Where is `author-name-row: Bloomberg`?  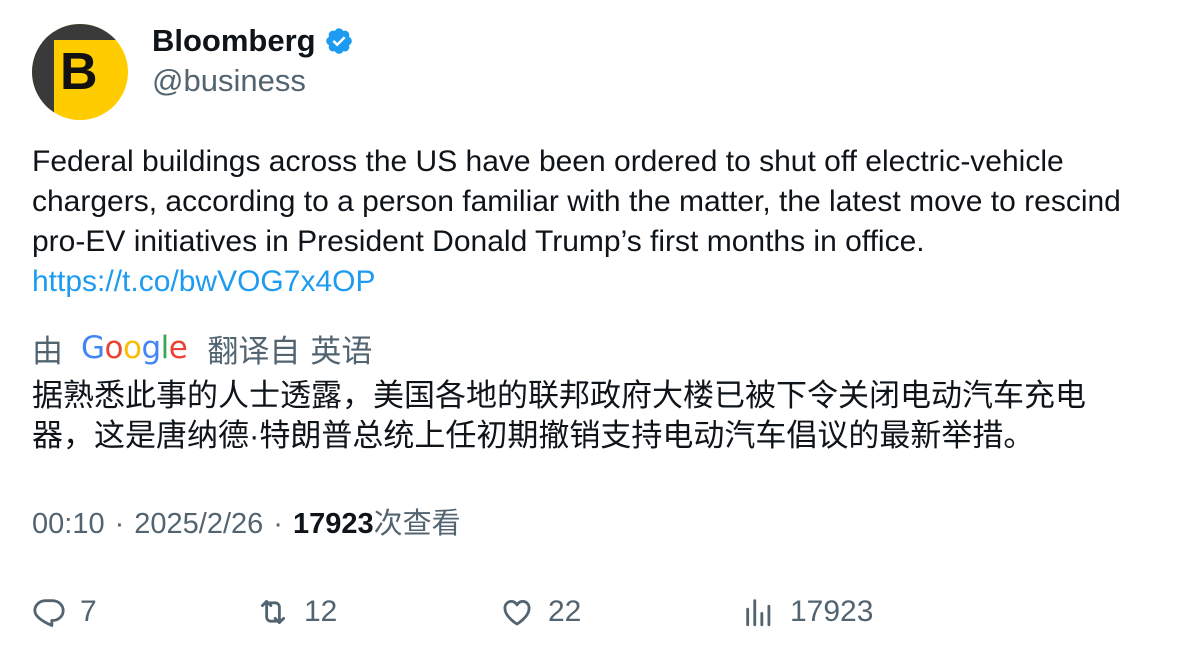
author-name-row: Bloomberg is located at coordinates (253, 41).